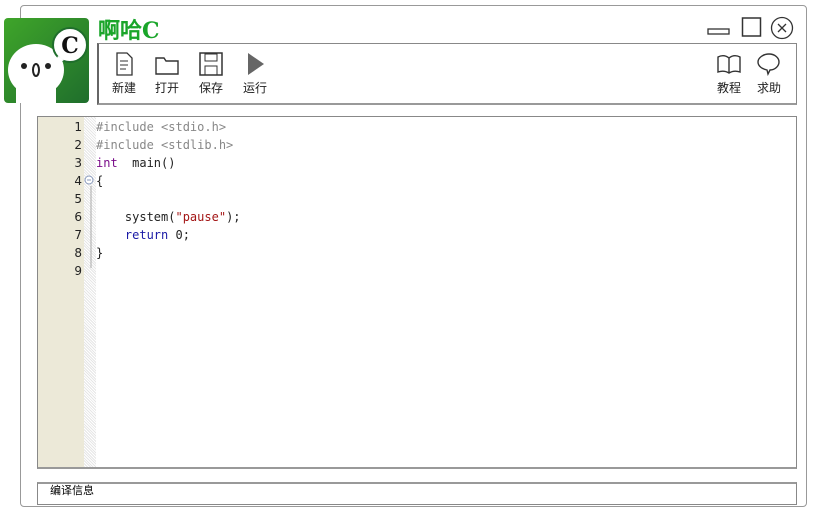 Image resolution: width=815 pixels, height=507 pixels. Describe the element at coordinates (78, 217) in the screenshot. I see `line-number: 6` at that location.